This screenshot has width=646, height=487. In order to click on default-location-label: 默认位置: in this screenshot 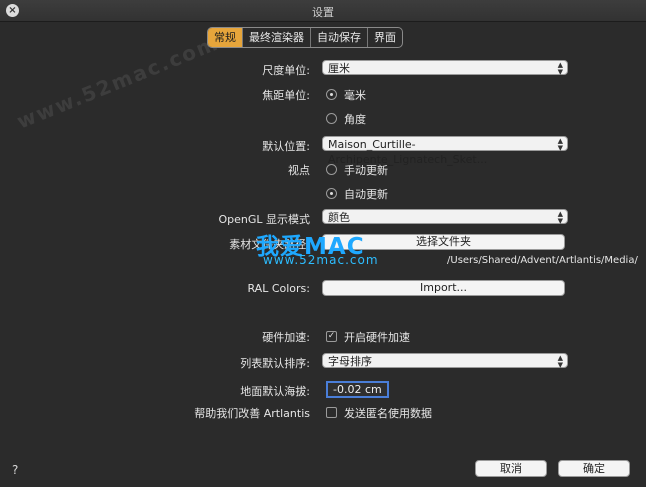, I will do `click(286, 146)`.